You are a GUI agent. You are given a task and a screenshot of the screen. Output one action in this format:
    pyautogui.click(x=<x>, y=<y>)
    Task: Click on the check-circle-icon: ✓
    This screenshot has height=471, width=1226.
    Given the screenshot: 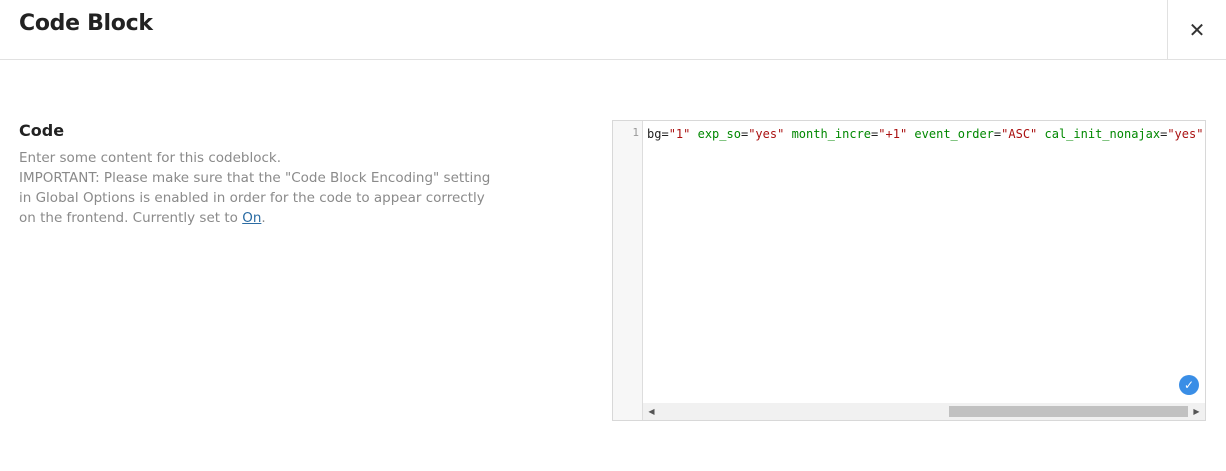 What is the action you would take?
    pyautogui.click(x=1189, y=385)
    